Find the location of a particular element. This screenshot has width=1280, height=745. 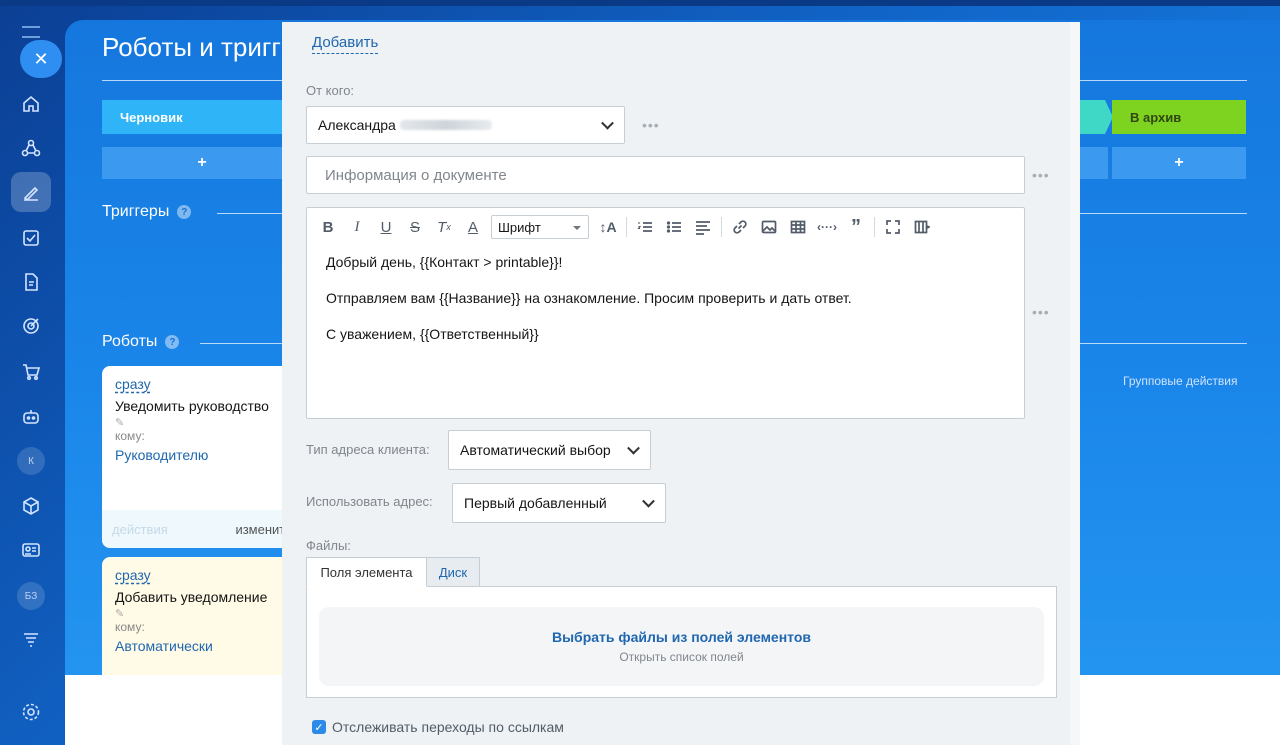

address-type-label: Тип адреса клиента: is located at coordinates (368, 449).